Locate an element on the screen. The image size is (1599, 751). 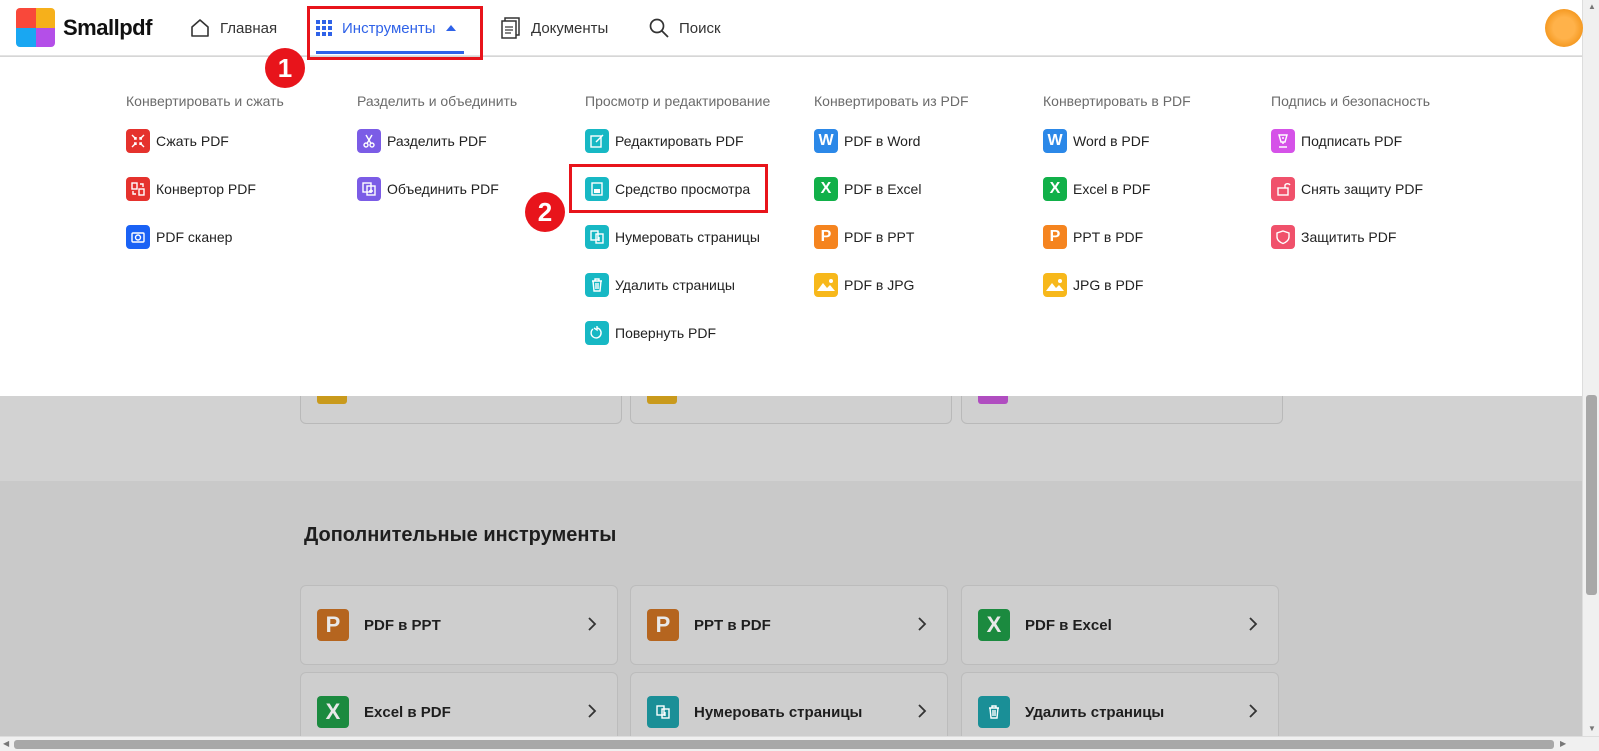
menu-item: JPG в PDF is located at coordinates (1153, 285).